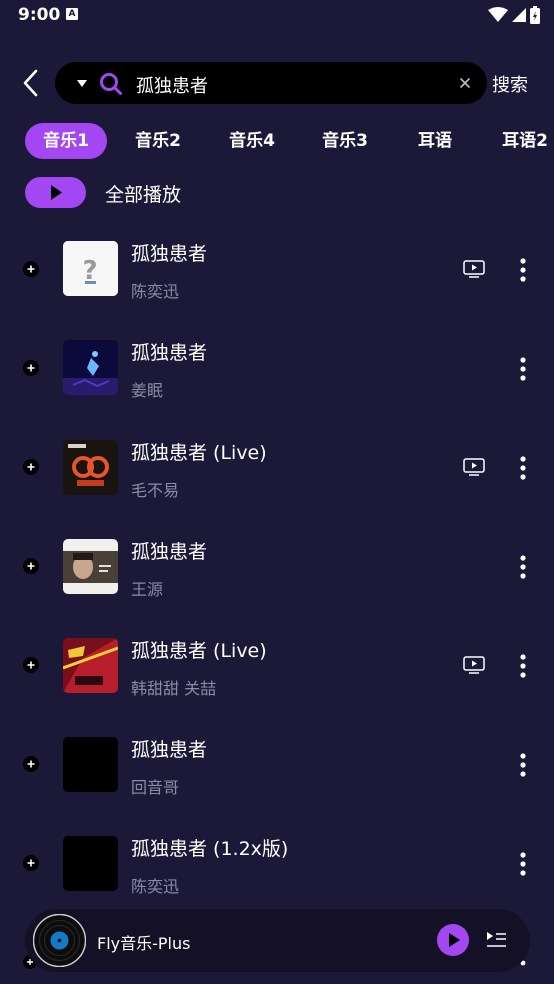 This screenshot has width=554, height=984. I want to click on caret-down-icon, so click(82, 83).